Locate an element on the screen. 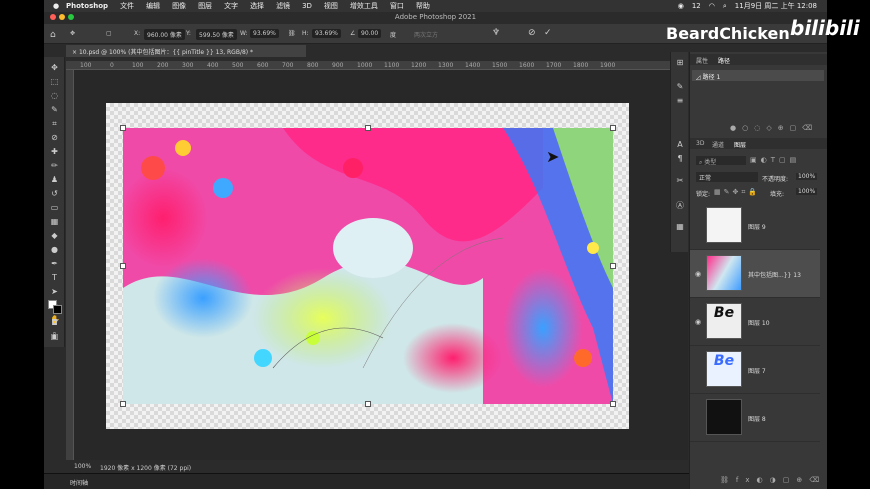  gradient-tool-icon: ▦ is located at coordinates (54, 221).